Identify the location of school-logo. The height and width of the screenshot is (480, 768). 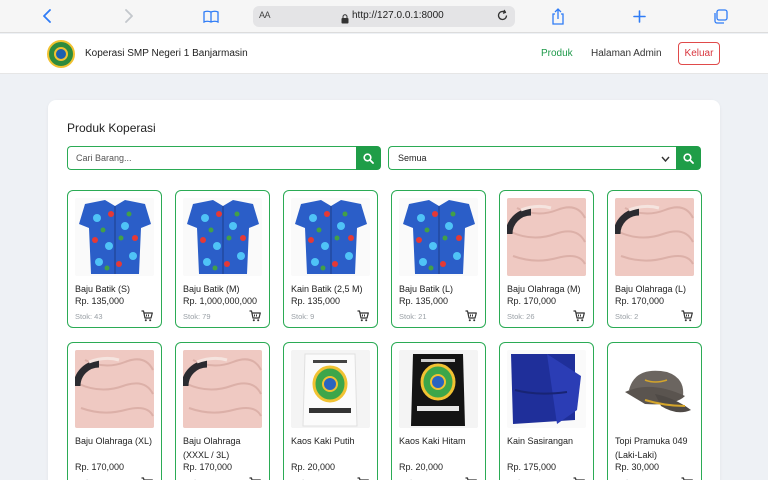
(61, 54).